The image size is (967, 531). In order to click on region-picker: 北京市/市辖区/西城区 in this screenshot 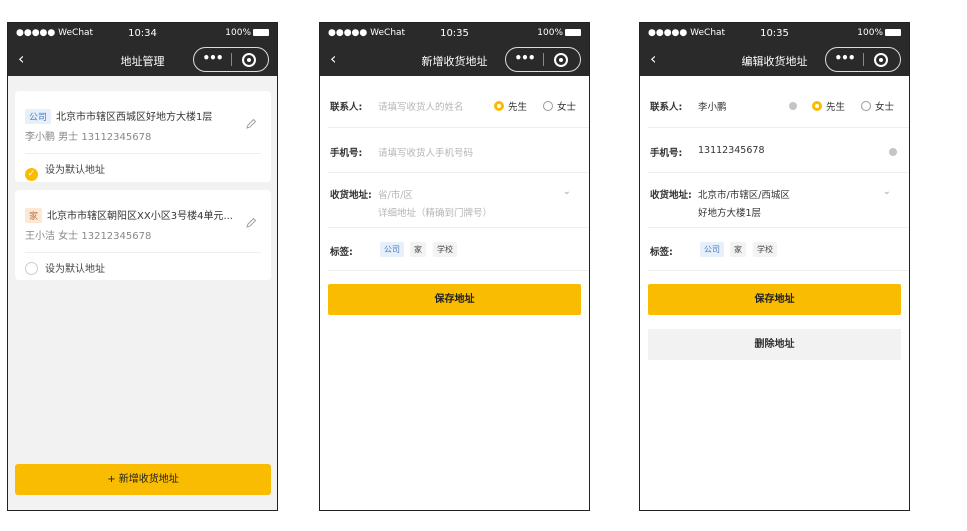, I will do `click(744, 194)`.